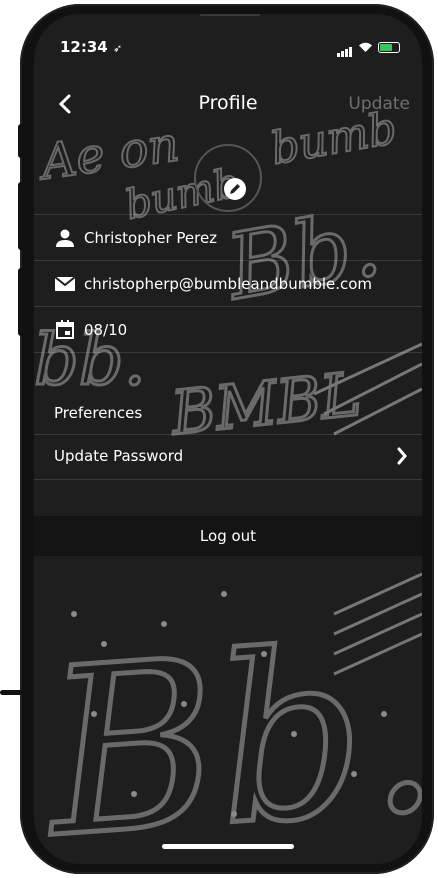  What do you see at coordinates (228, 846) in the screenshot?
I see `home-indicator` at bounding box center [228, 846].